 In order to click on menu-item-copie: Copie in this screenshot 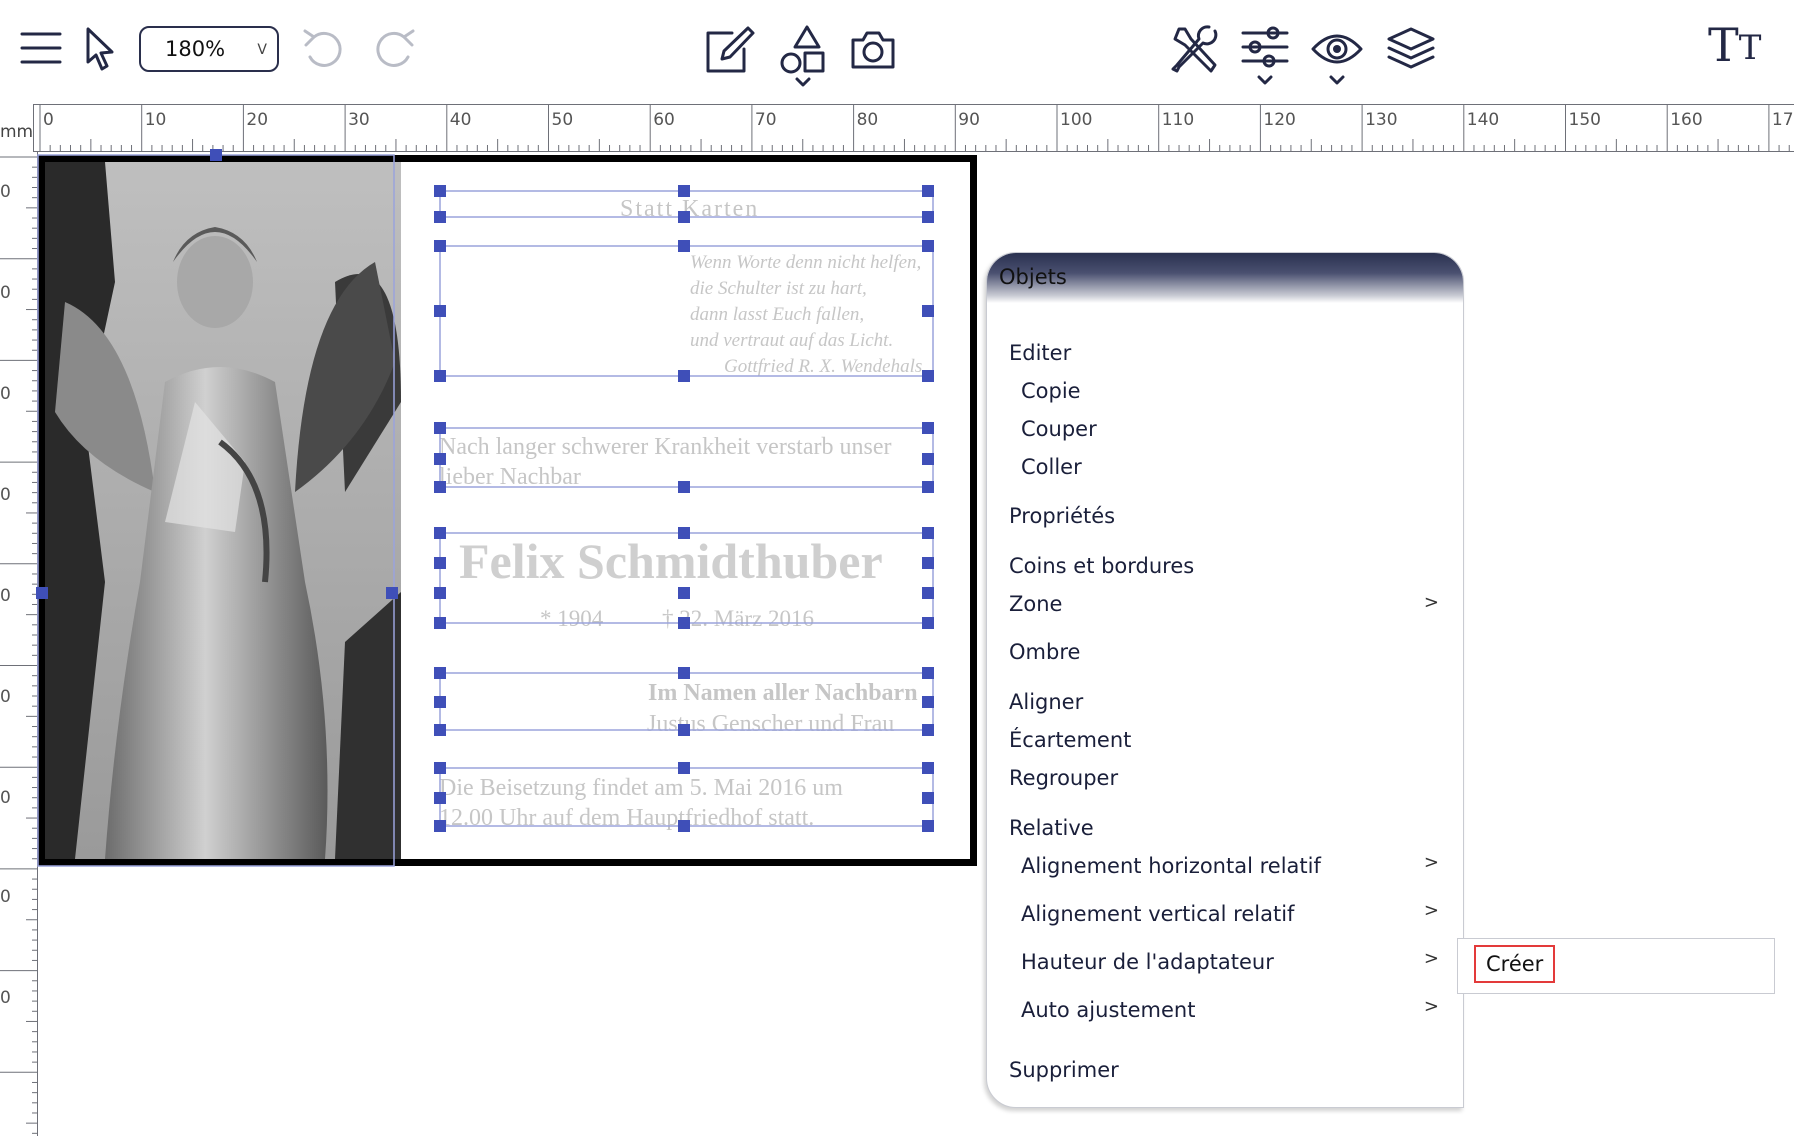, I will do `click(1051, 391)`.